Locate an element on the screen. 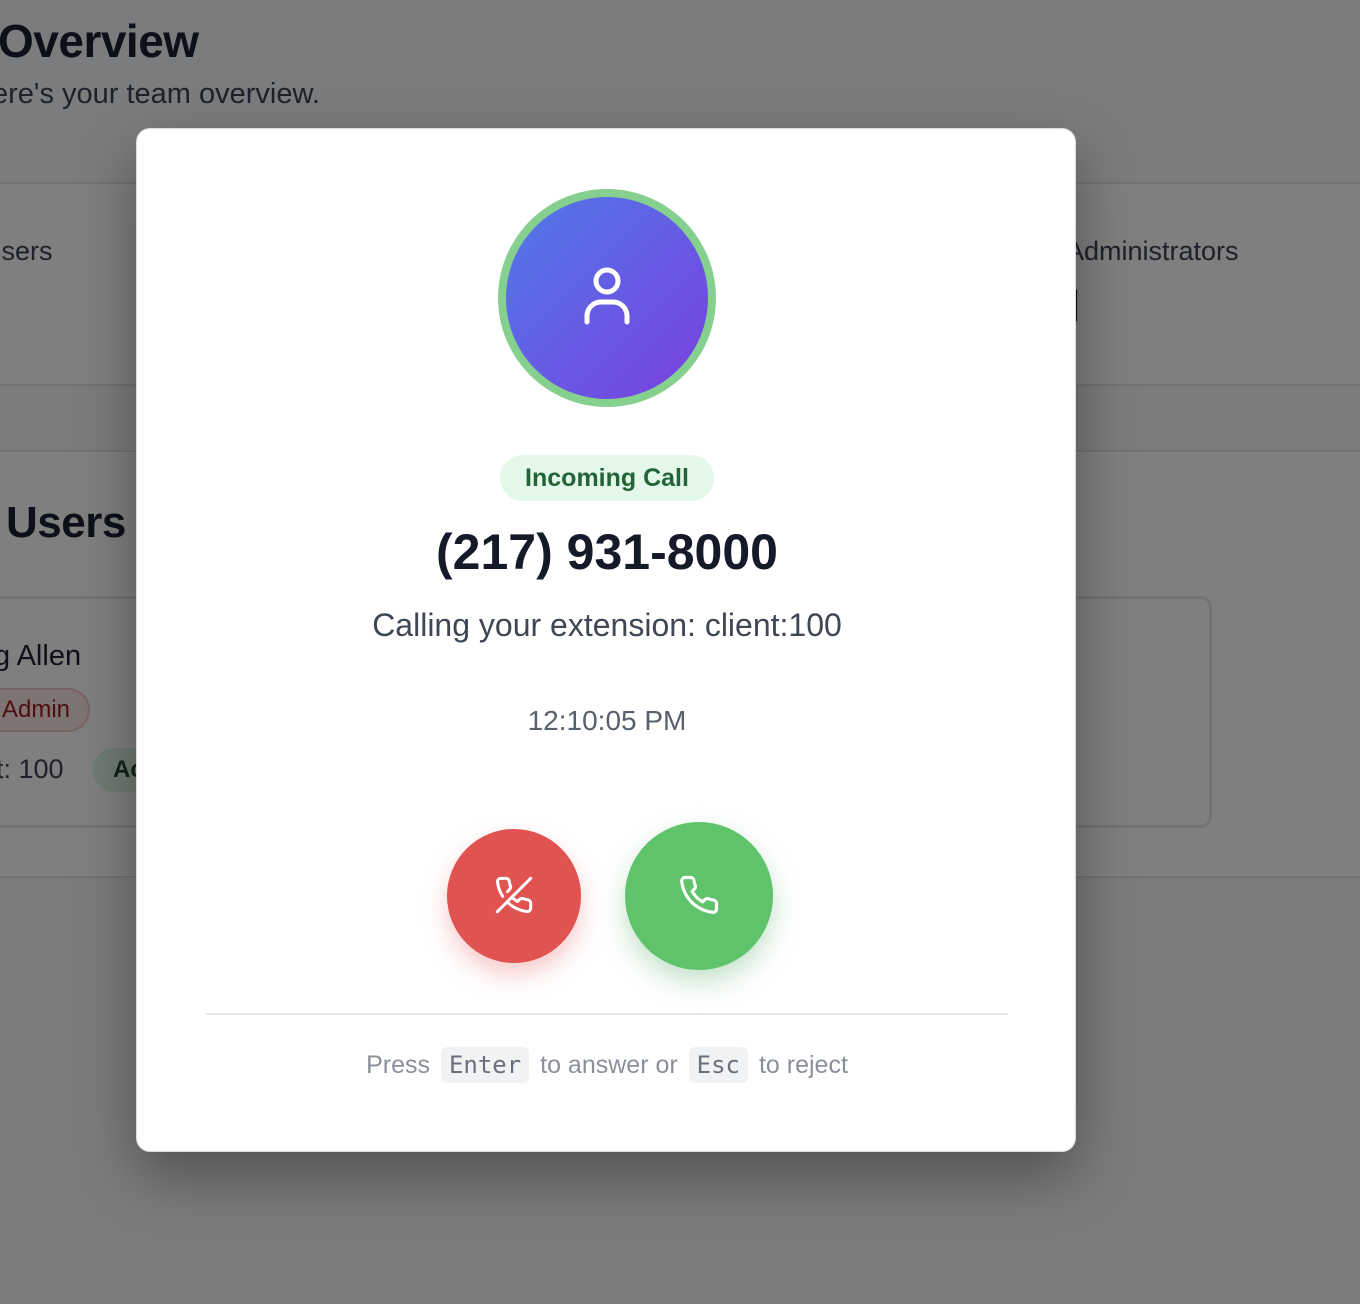 This screenshot has width=1360, height=1304. enter-key: Enter is located at coordinates (485, 1065).